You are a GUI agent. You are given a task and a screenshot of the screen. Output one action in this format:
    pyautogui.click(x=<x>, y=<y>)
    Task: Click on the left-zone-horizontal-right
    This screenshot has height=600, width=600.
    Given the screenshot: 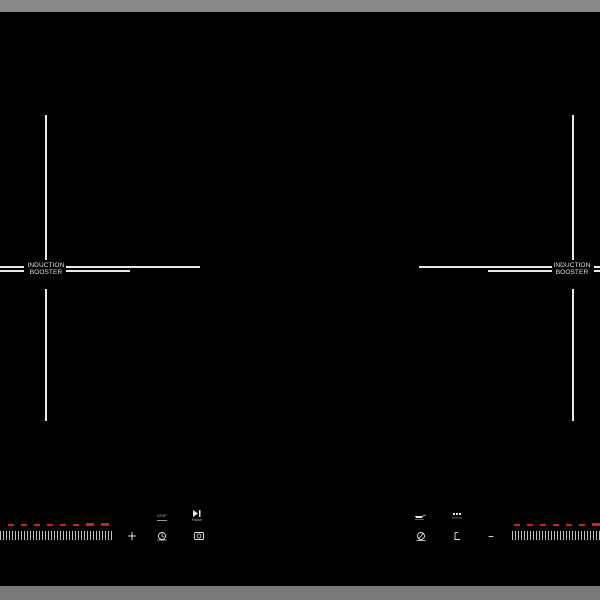 What is the action you would take?
    pyautogui.click(x=133, y=267)
    